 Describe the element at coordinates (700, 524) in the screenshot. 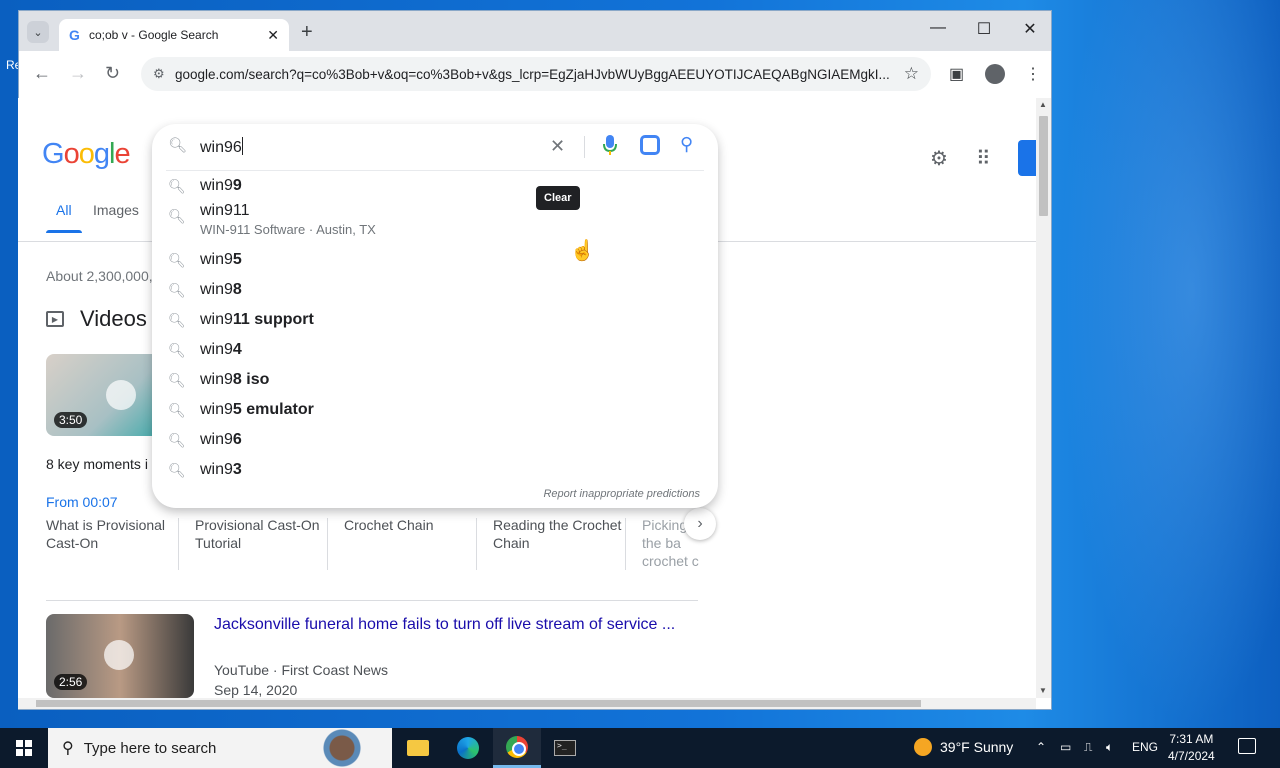

I see `chevron-right-icon: ›` at that location.